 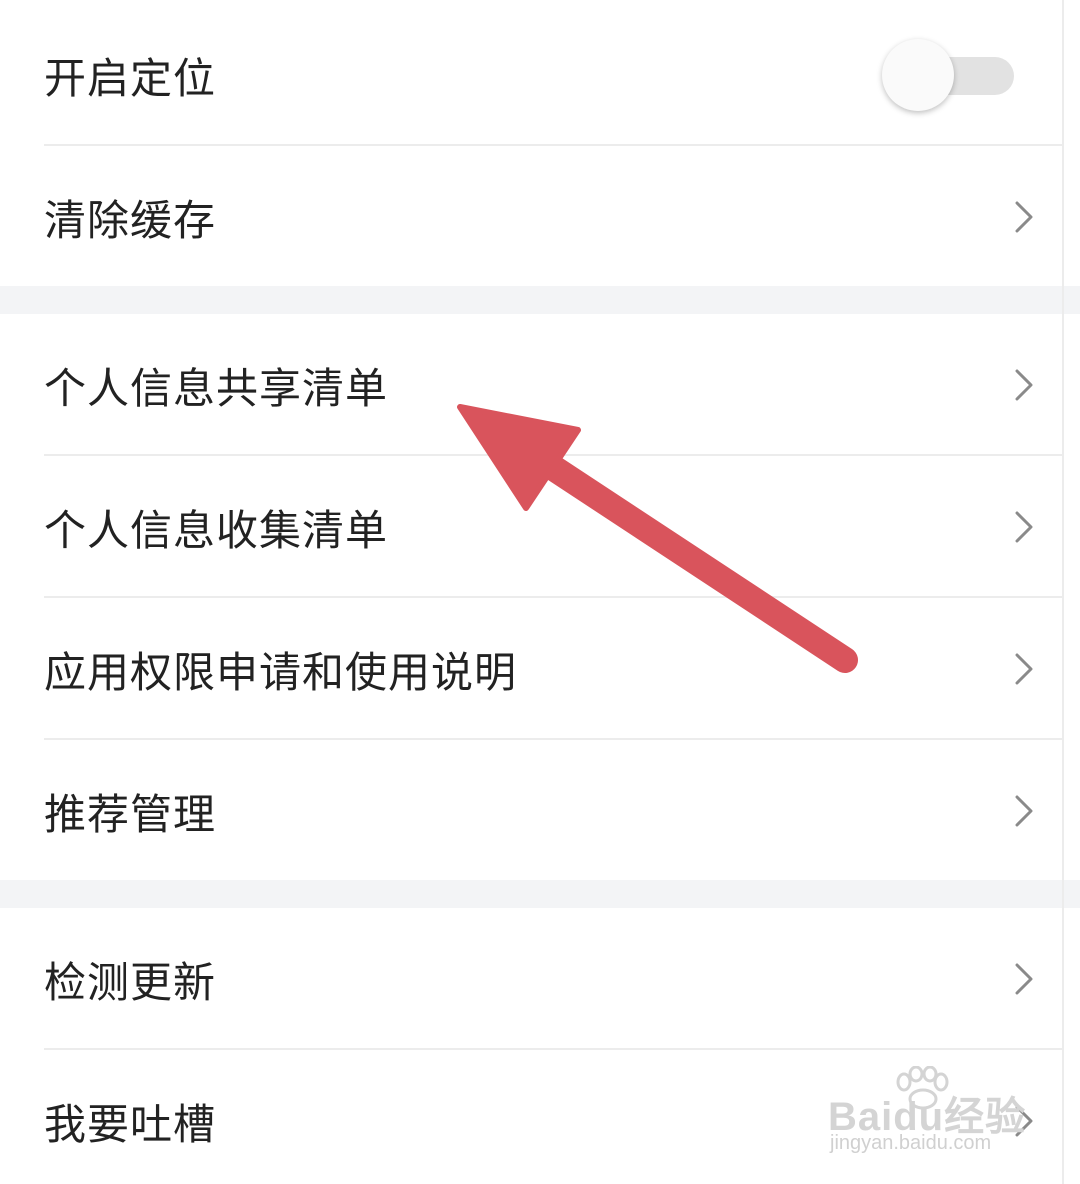 What do you see at coordinates (540, 811) in the screenshot?
I see `setting-row-recommendation: 推荐管理` at bounding box center [540, 811].